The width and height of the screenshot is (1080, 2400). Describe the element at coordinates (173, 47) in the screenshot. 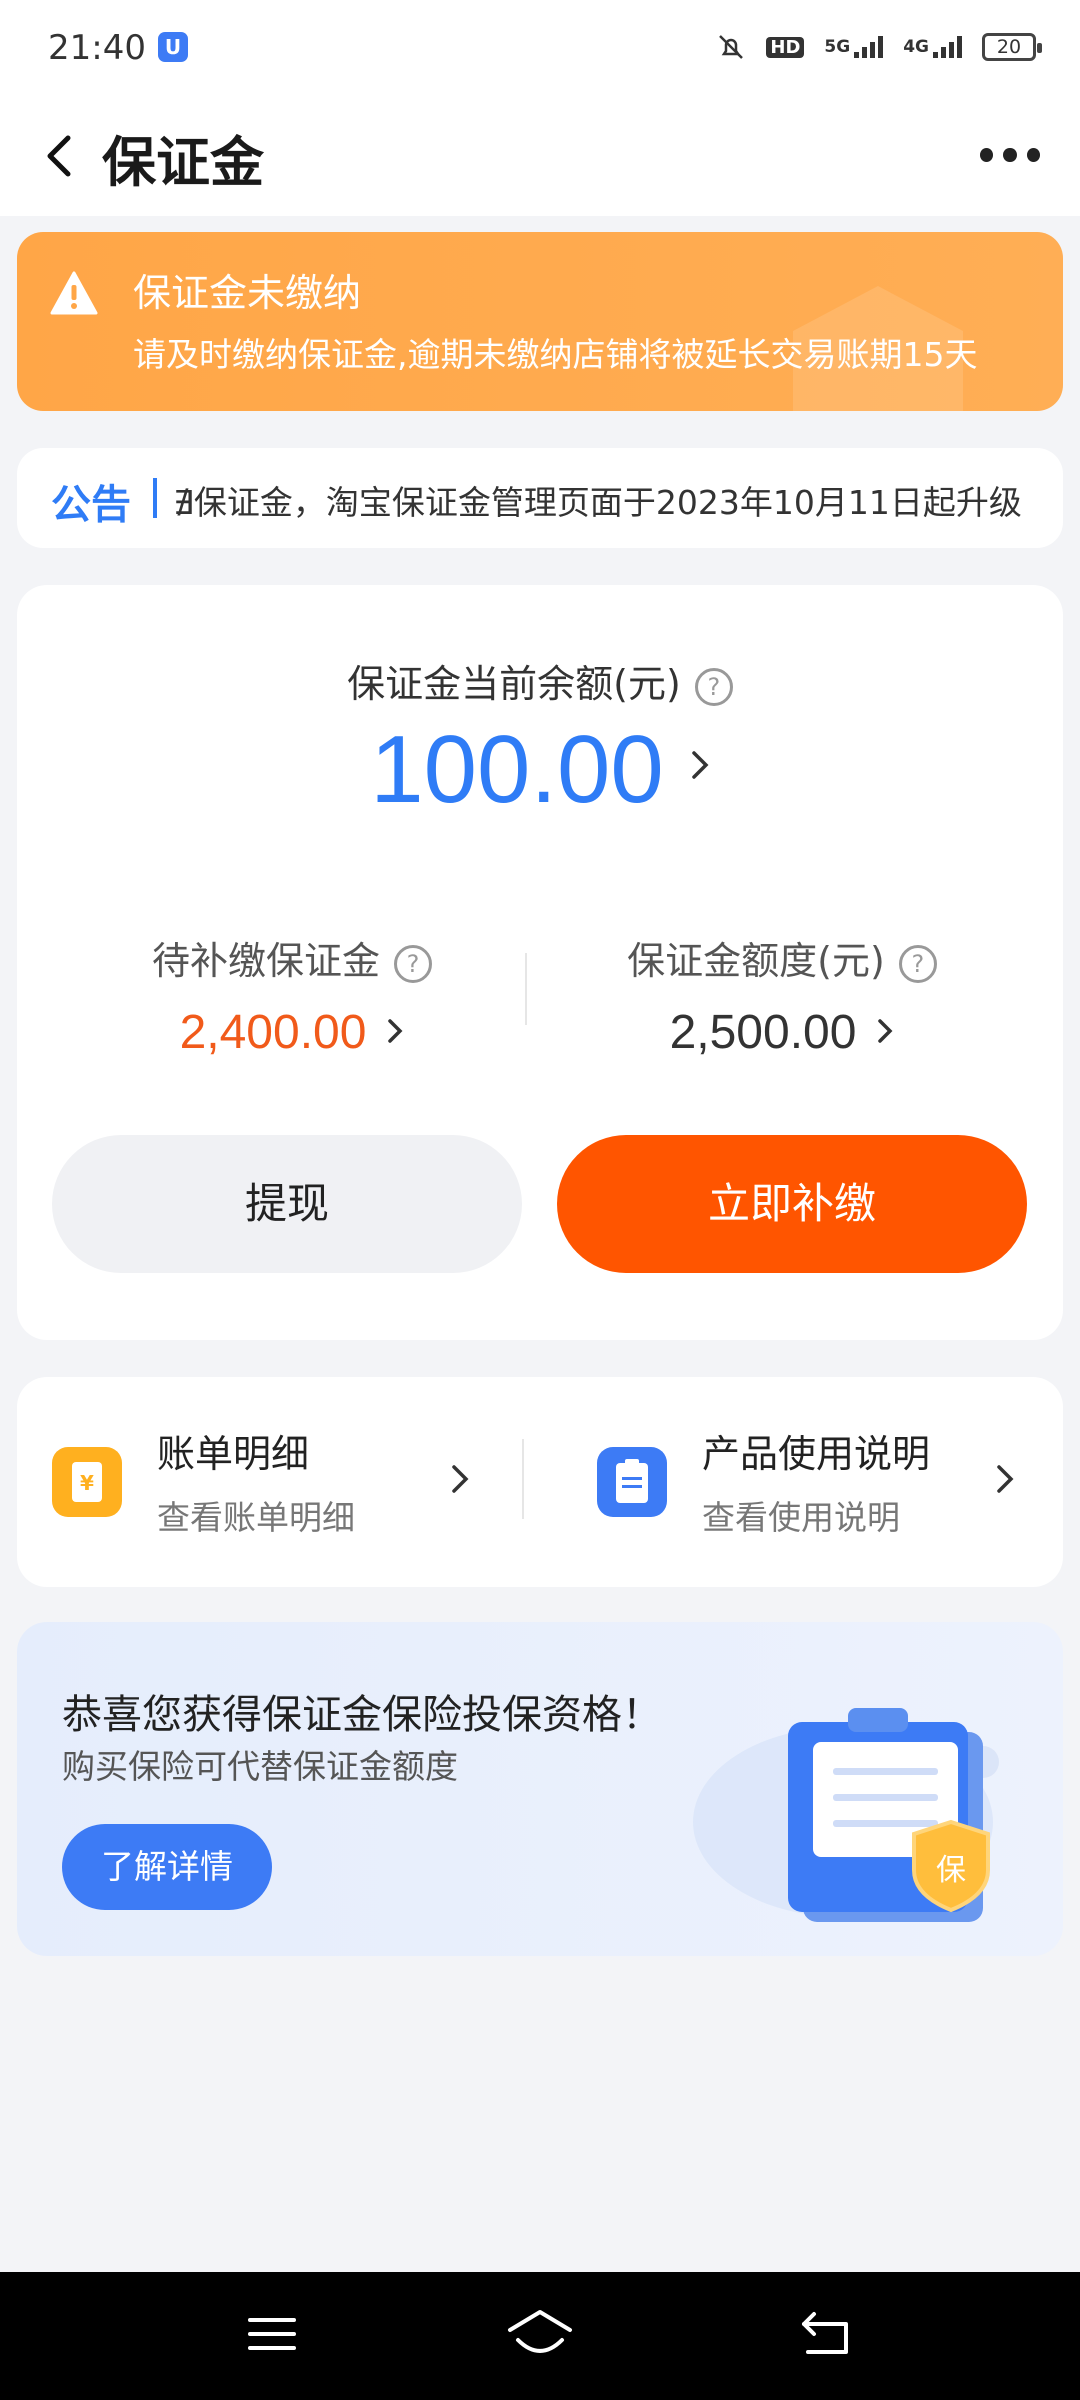

I see `app-notification-icon: U` at that location.